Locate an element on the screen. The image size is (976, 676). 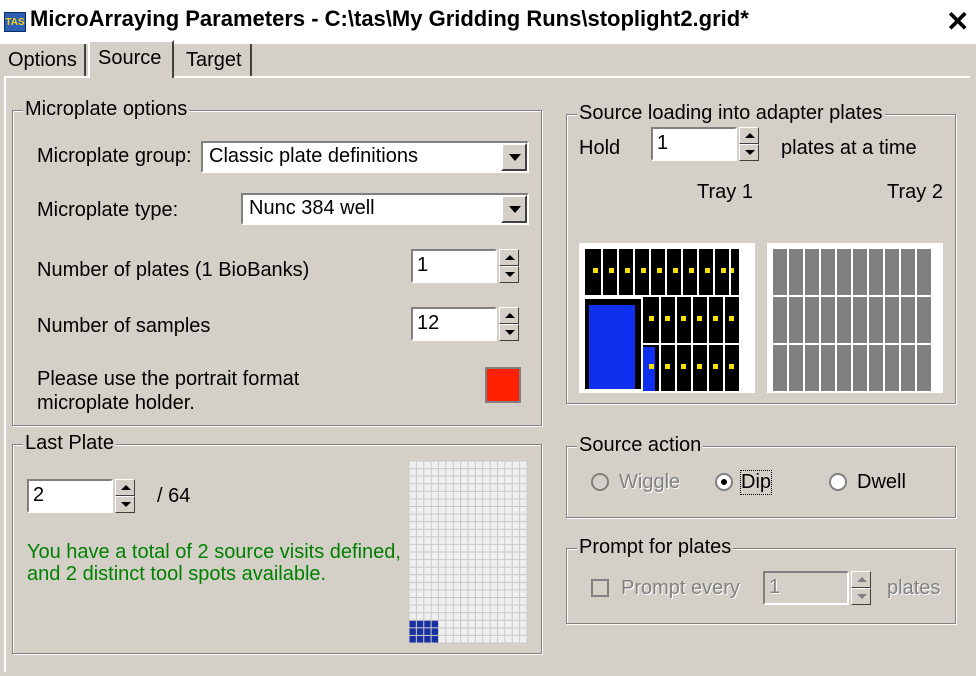
field-value: 2 is located at coordinates (39, 495).